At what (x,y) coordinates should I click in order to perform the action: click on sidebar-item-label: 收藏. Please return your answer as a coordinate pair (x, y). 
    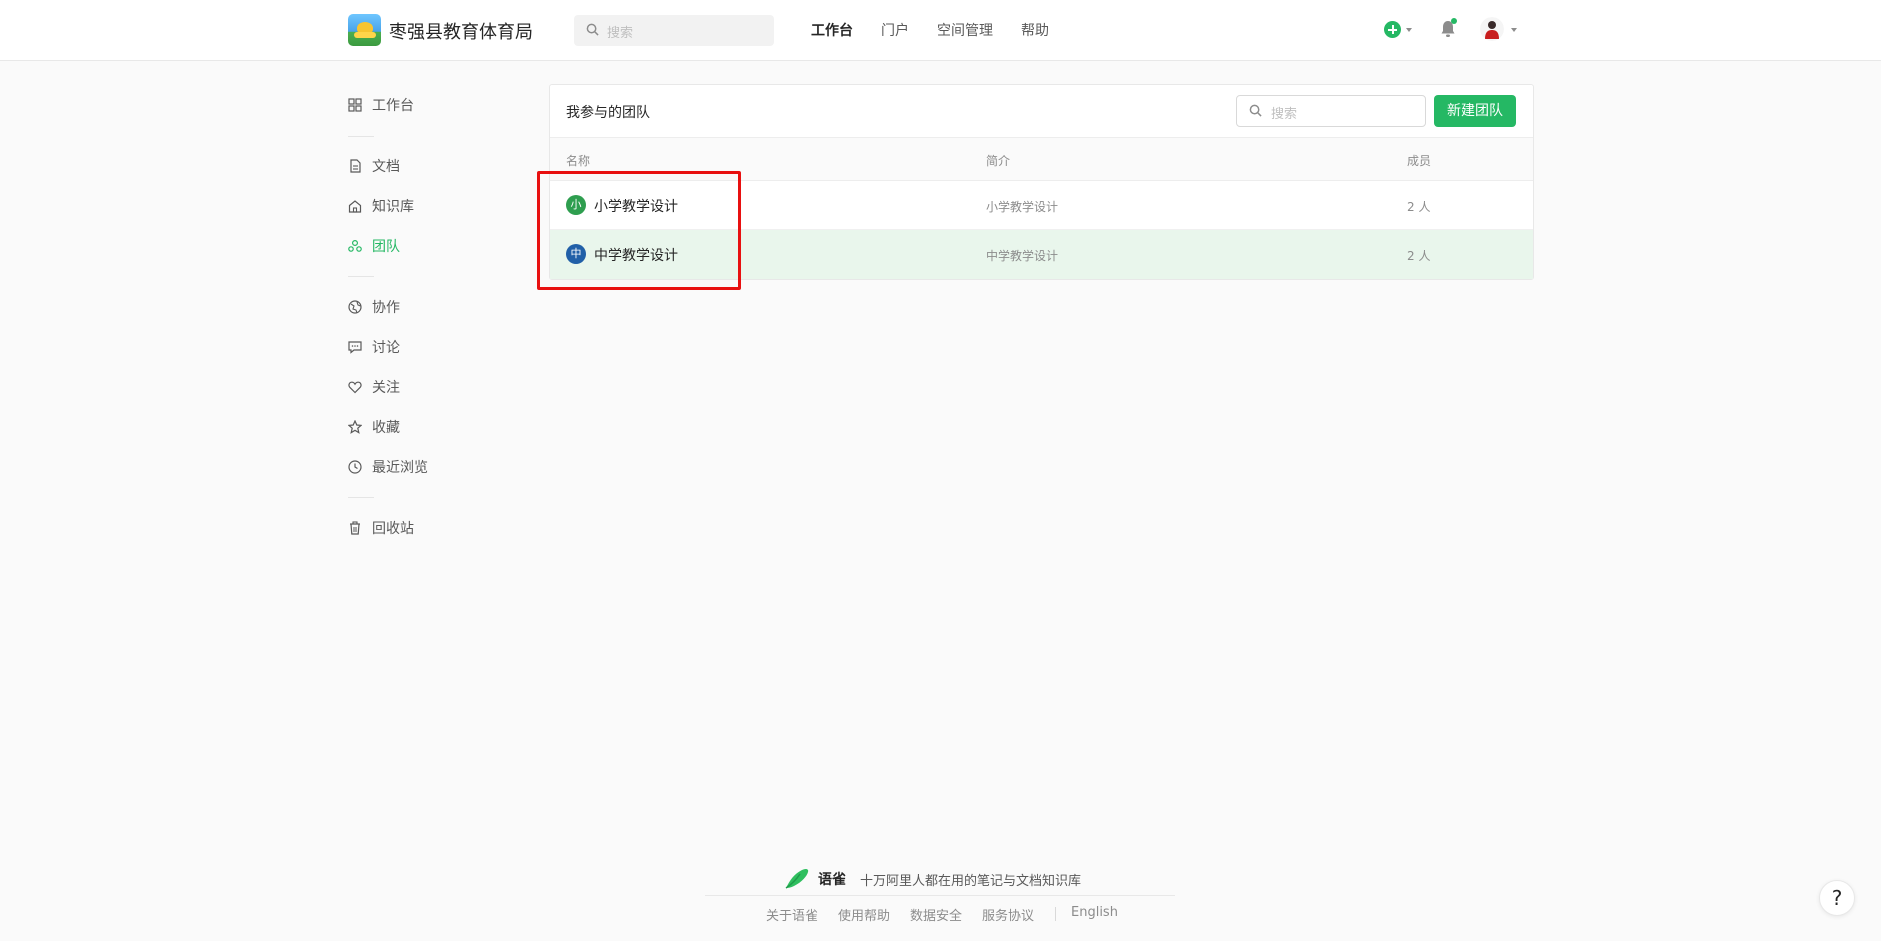
    Looking at the image, I should click on (386, 428).